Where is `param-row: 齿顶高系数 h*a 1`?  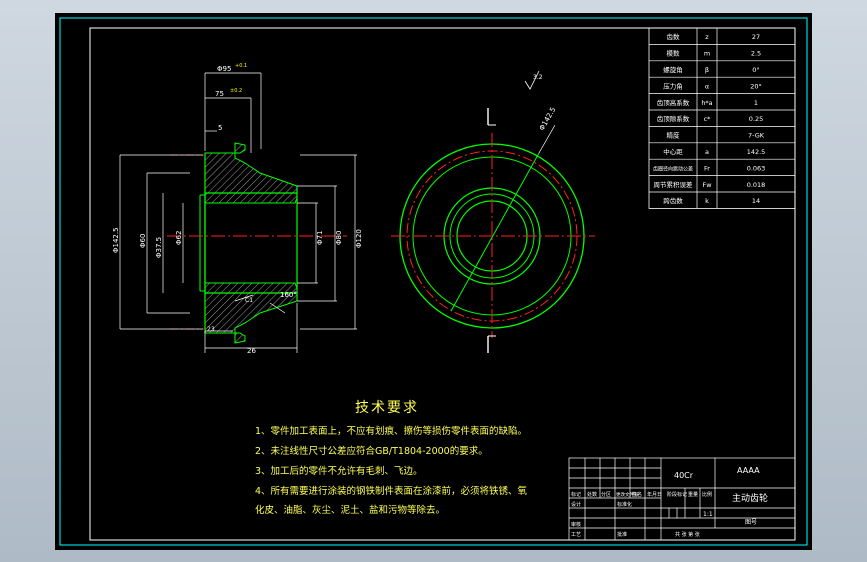
param-row: 齿顶高系数 h*a 1 is located at coordinates (707, 102).